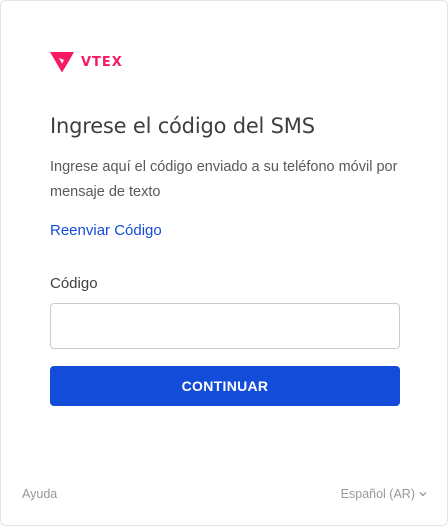 This screenshot has height=526, width=448. What do you see at coordinates (182, 126) in the screenshot?
I see `page-title: Ingrese el código del SMS` at bounding box center [182, 126].